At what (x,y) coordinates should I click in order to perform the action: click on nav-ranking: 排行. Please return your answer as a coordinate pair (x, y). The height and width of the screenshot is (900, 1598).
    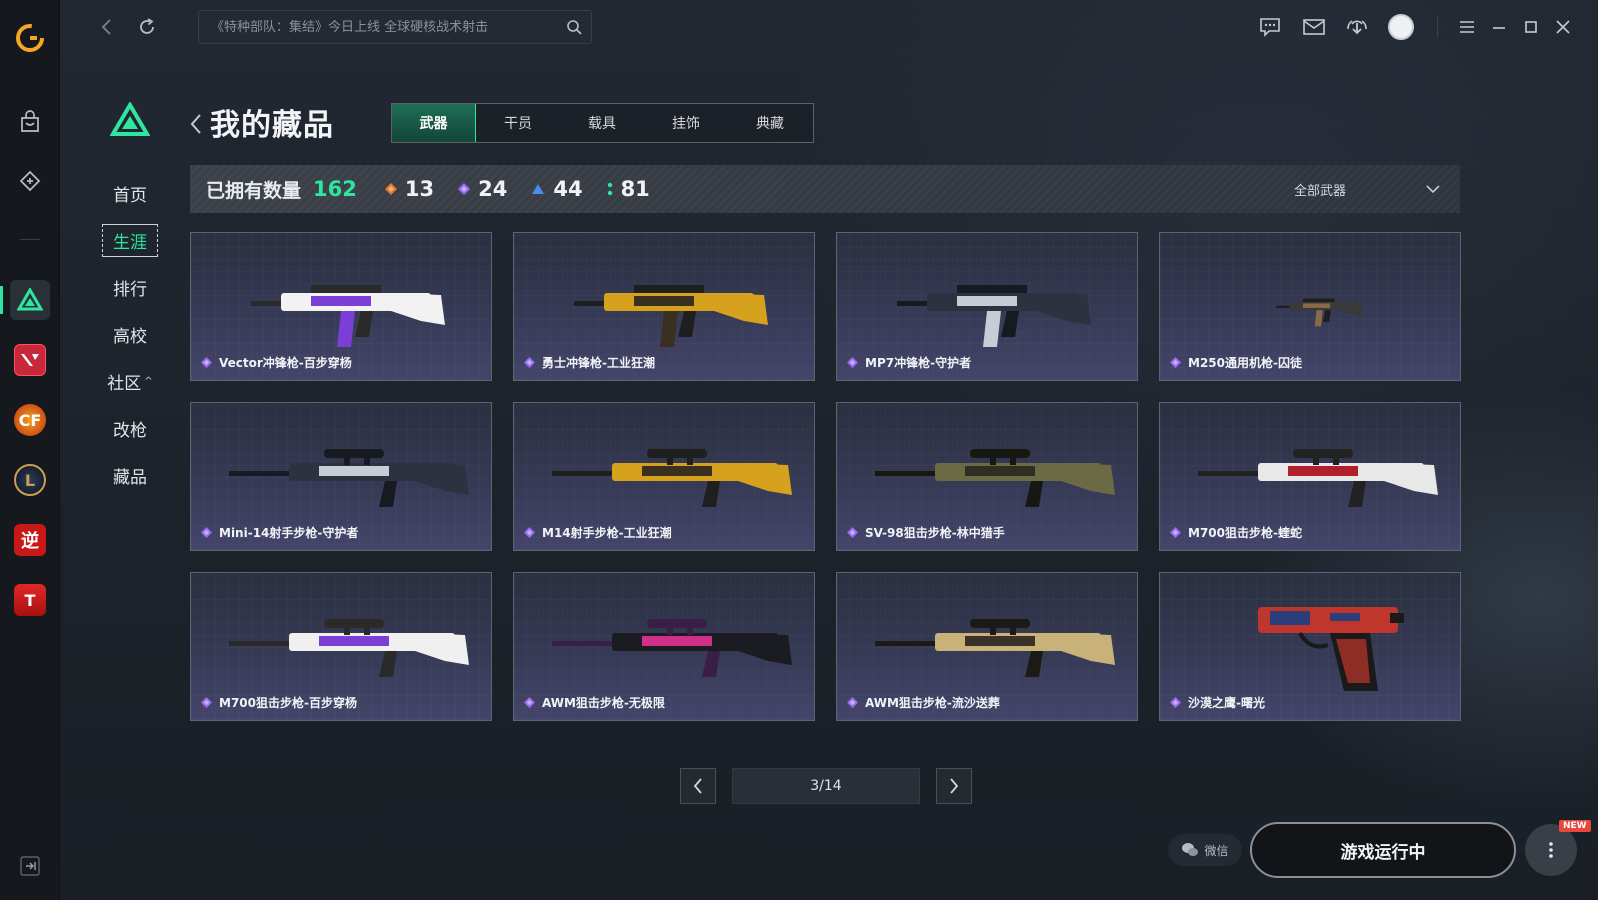
    Looking at the image, I should click on (130, 287).